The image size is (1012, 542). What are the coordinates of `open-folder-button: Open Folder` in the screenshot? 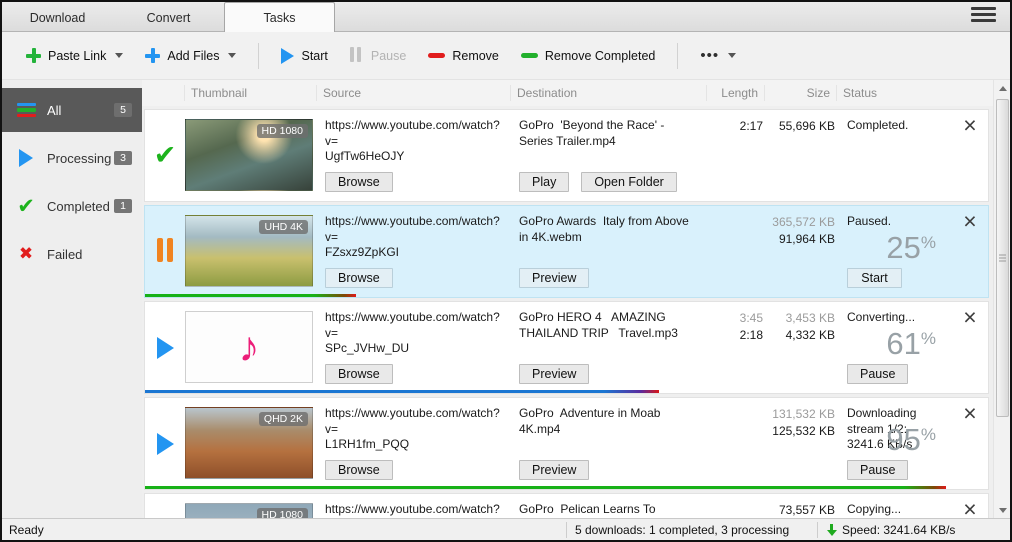 It's located at (629, 182).